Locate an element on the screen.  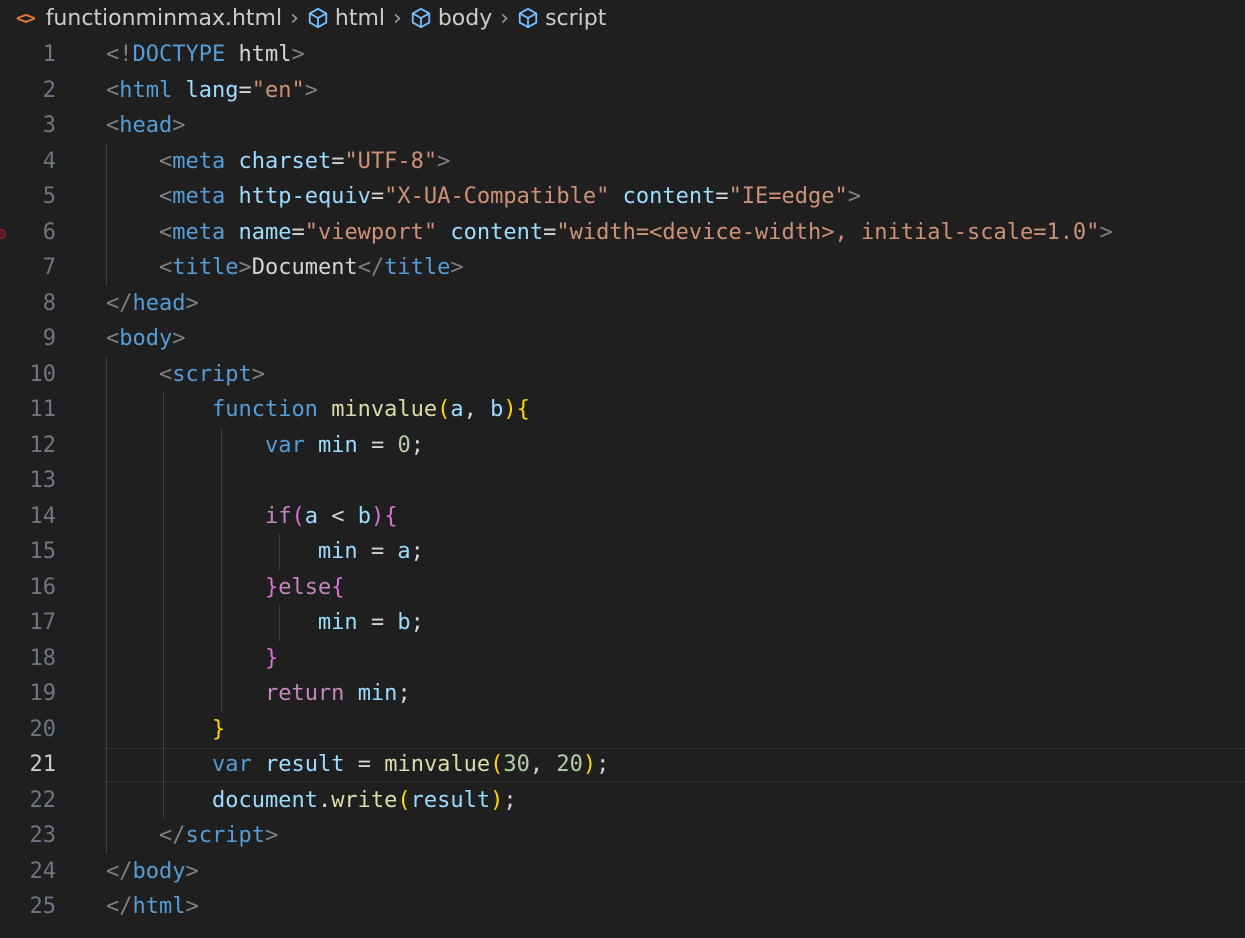
code-token: lang is located at coordinates (212, 90).